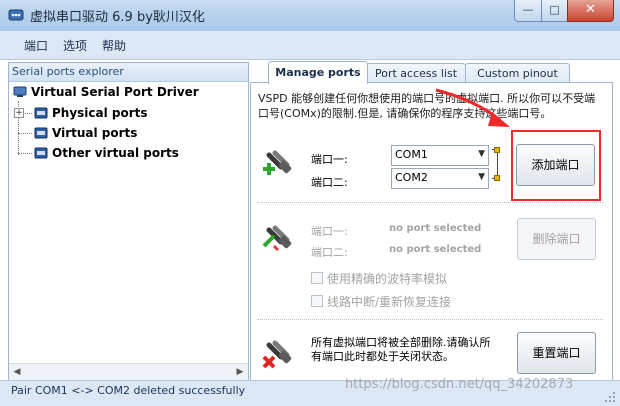 The image size is (620, 406). I want to click on tree-root-virtual-serial-port-driver: Virtual Serial Port Driver, so click(115, 92).